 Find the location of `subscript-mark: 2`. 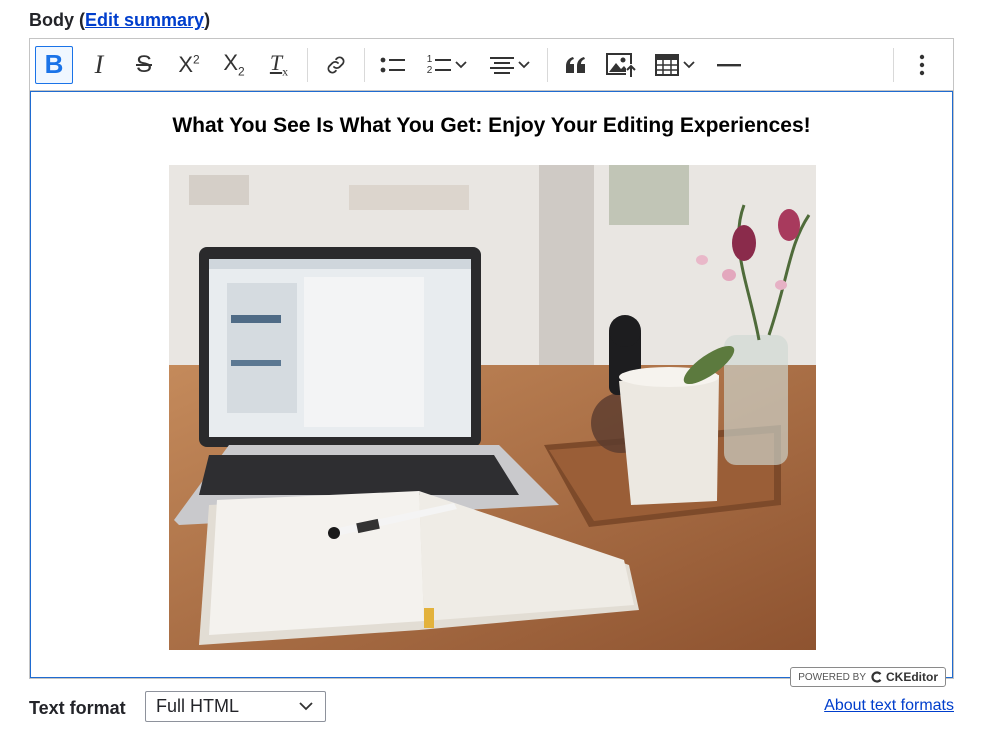

subscript-mark: 2 is located at coordinates (241, 71).